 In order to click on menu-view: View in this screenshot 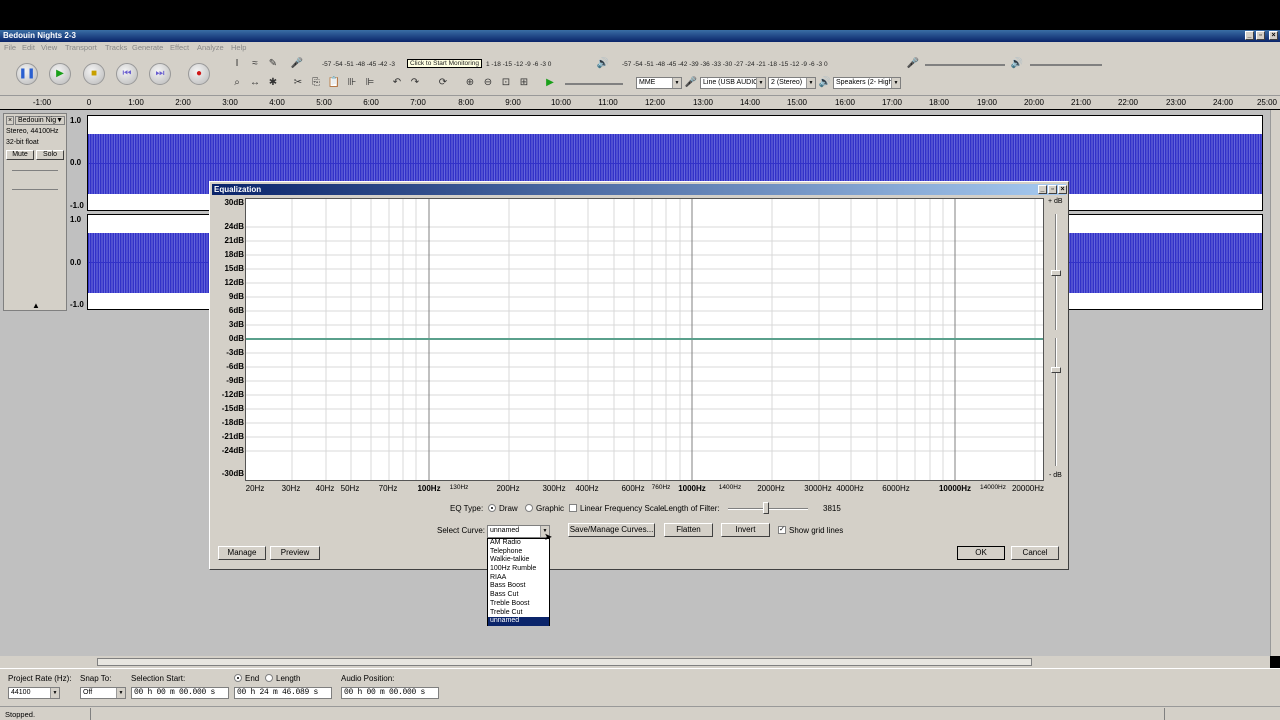, I will do `click(49, 47)`.